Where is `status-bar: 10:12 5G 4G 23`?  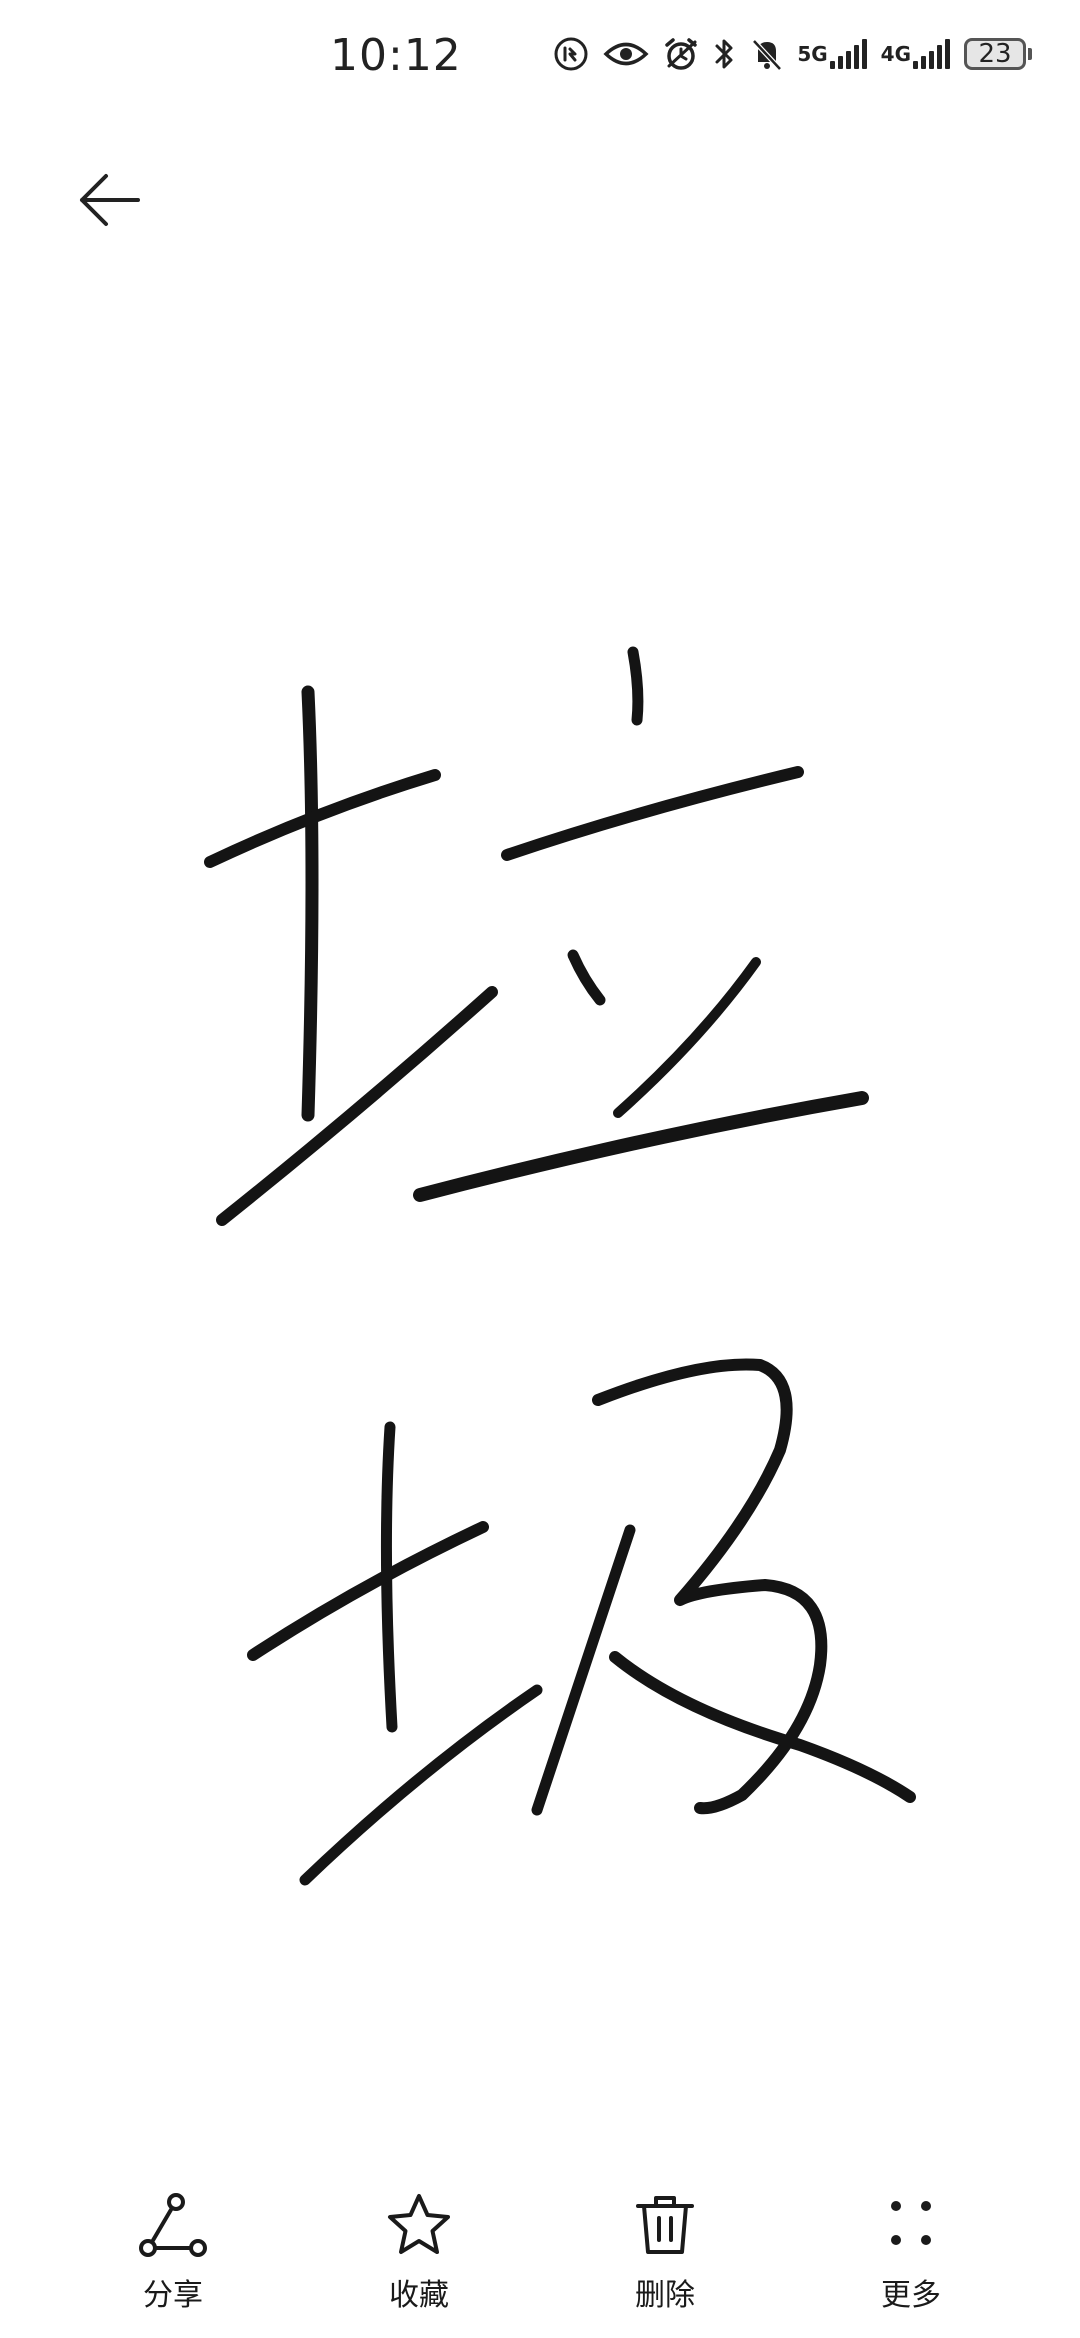
status-bar: 10:12 5G 4G 23 is located at coordinates (540, 60).